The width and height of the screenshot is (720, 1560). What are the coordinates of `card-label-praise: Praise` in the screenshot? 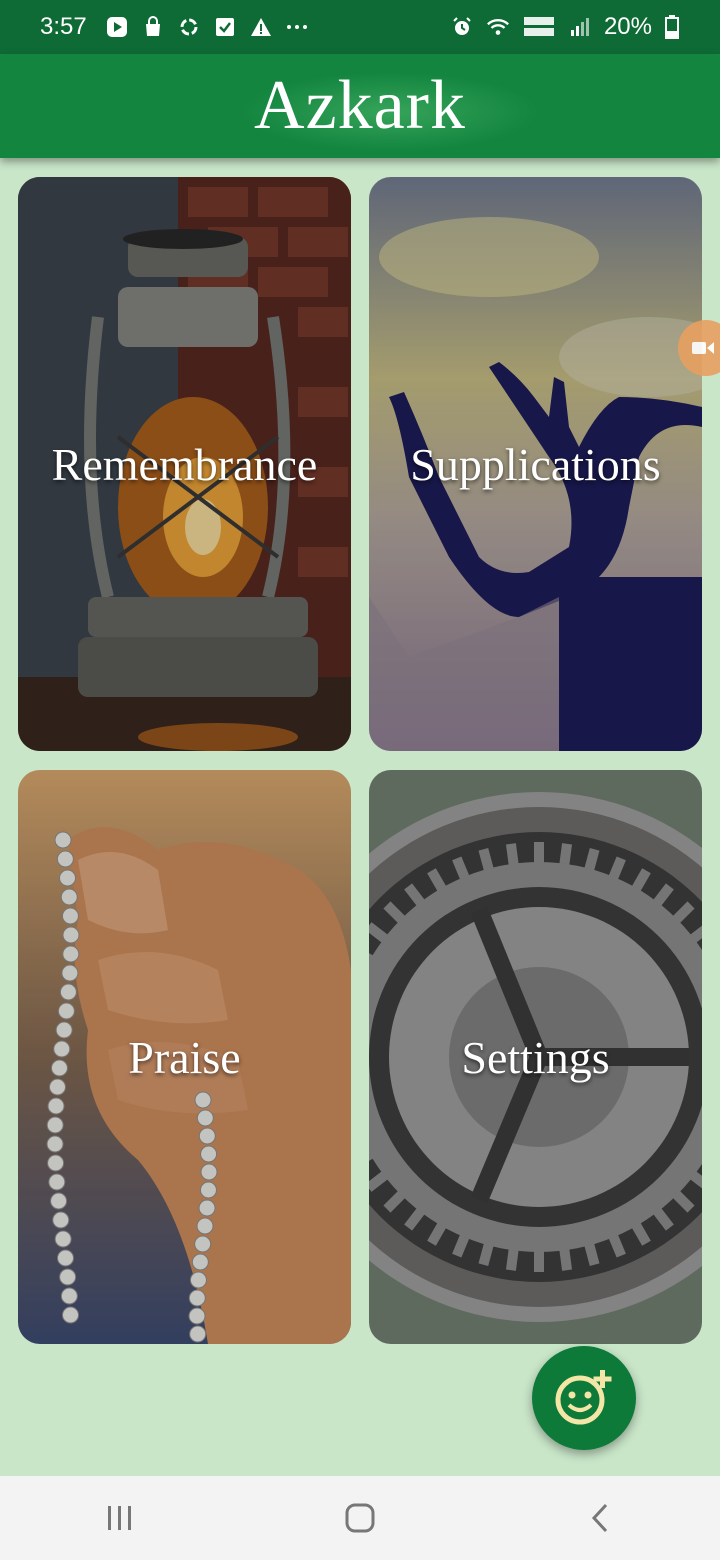 It's located at (184, 1057).